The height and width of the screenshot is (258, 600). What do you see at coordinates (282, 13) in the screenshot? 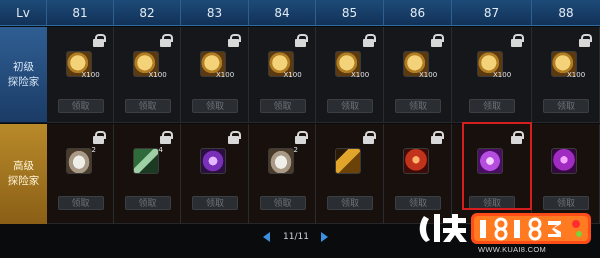
I see `level-header-84: 84` at bounding box center [282, 13].